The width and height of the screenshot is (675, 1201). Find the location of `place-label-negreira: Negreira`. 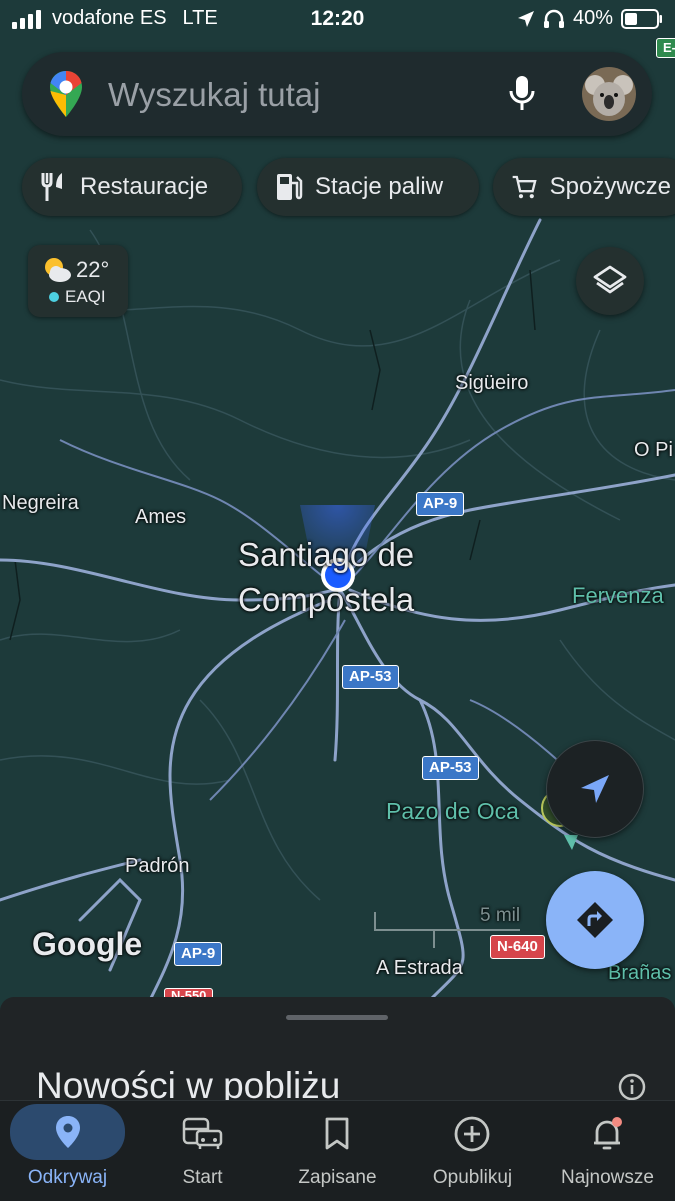

place-label-negreira: Negreira is located at coordinates (40, 503).